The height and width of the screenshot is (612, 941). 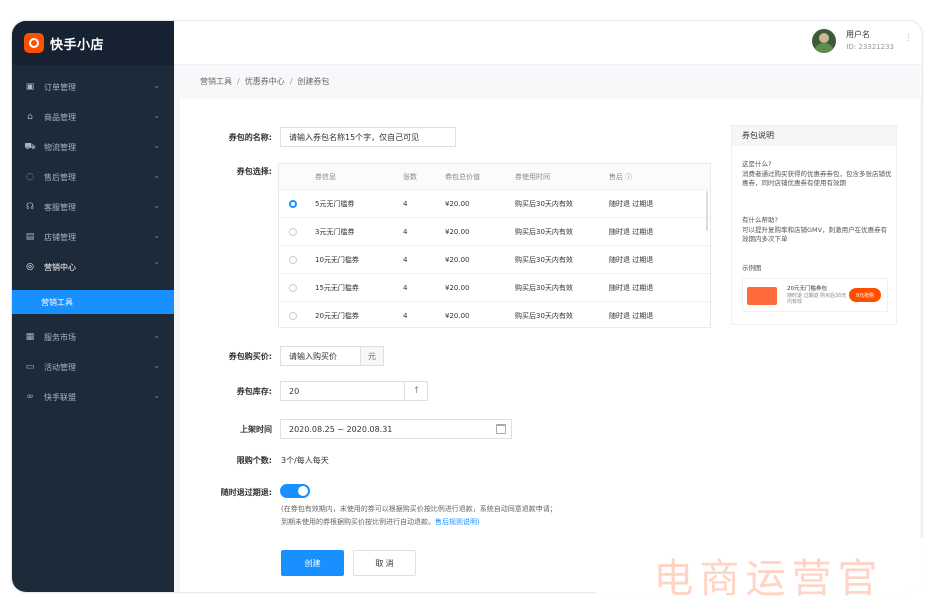 I want to click on column-header: 券包总价值, so click(x=462, y=177).